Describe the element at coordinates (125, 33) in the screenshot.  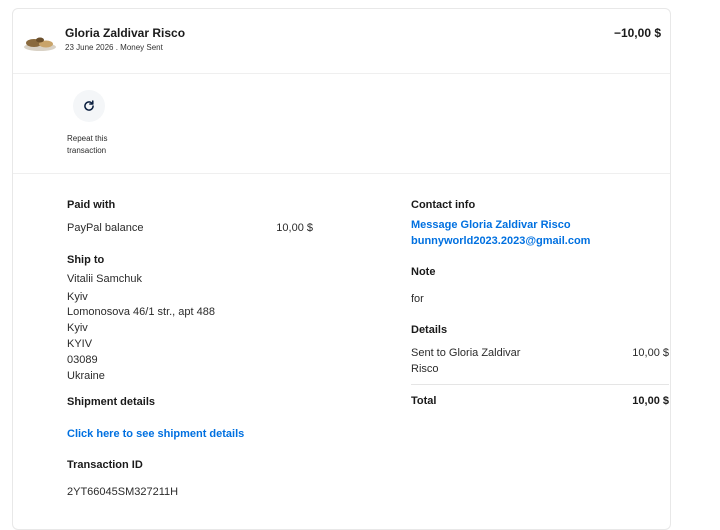
I see `merchant-name: Gloria Zaldivar Risco` at that location.